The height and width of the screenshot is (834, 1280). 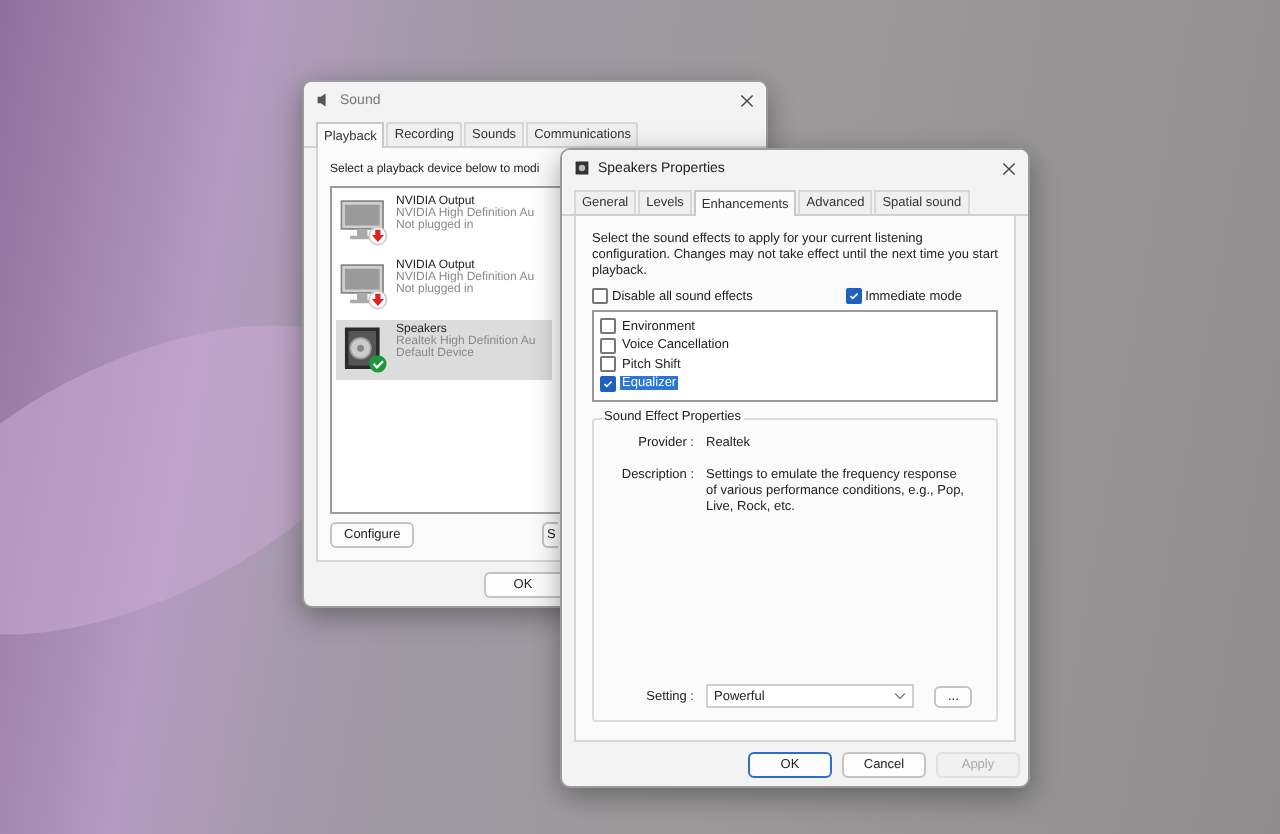 What do you see at coordinates (900, 696) in the screenshot?
I see `chevron-down-icon` at bounding box center [900, 696].